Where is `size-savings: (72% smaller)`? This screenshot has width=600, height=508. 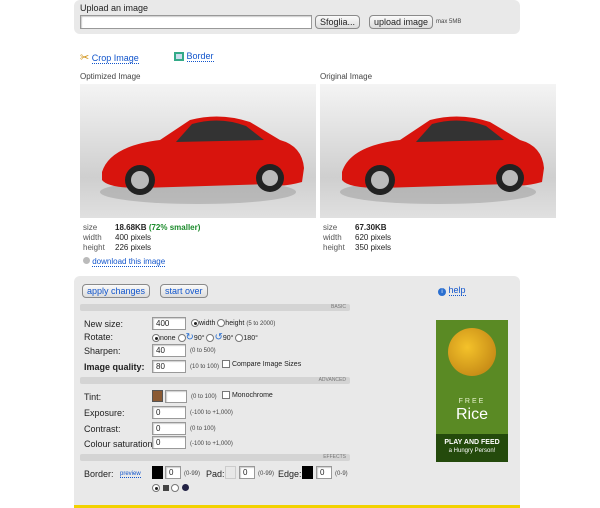
size-savings: (72% smaller) is located at coordinates (174, 227).